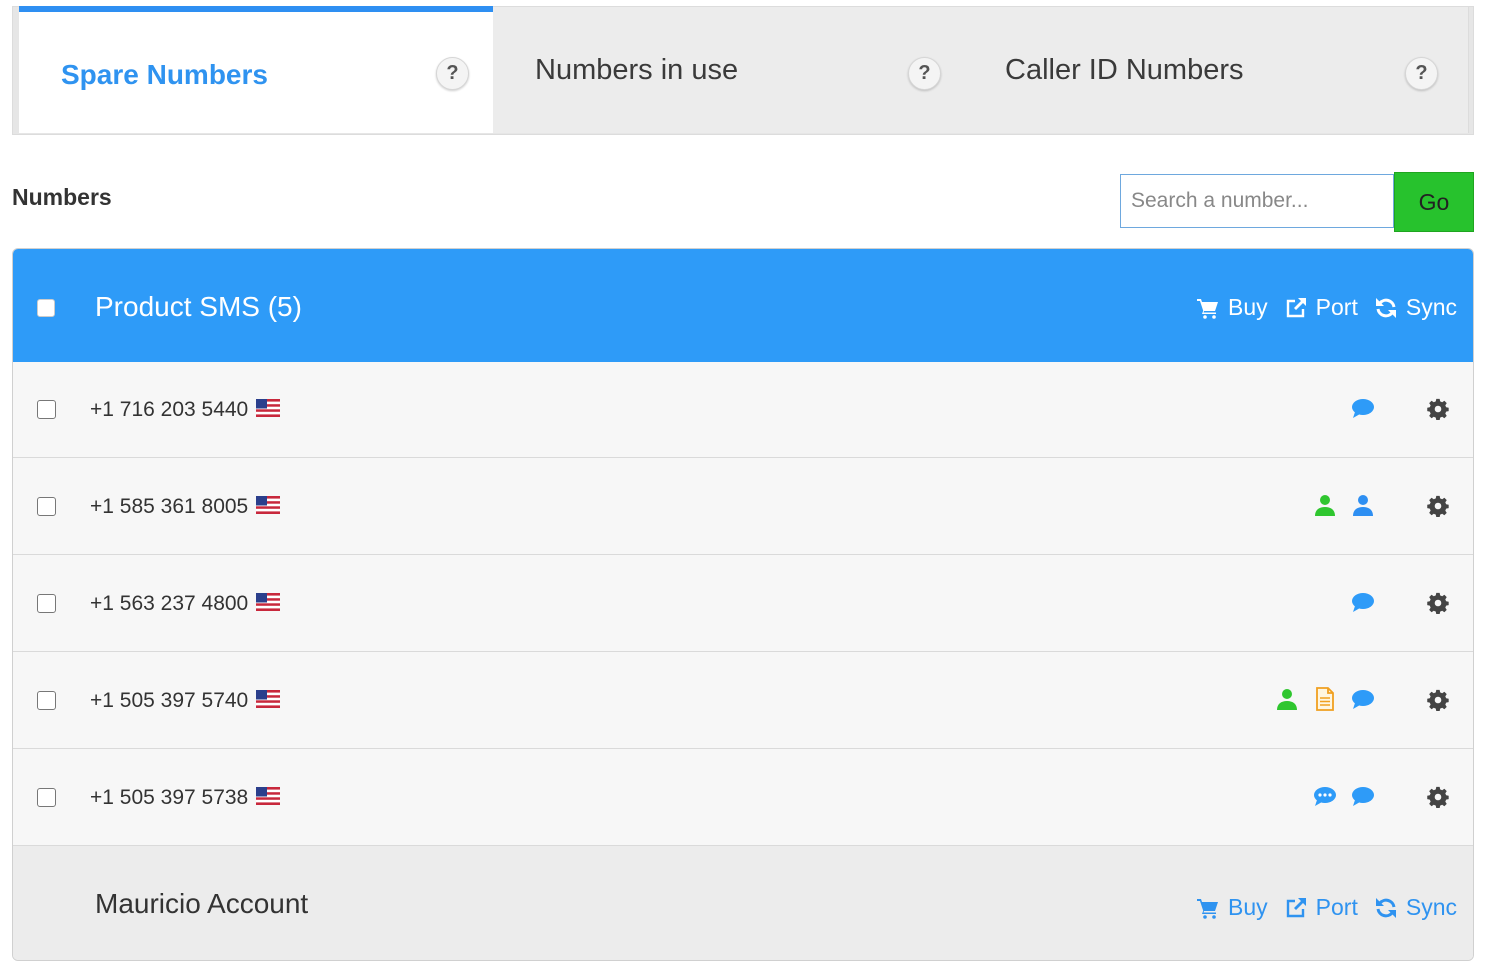  I want to click on number-row: +1 505 397 5740, so click(743, 701).